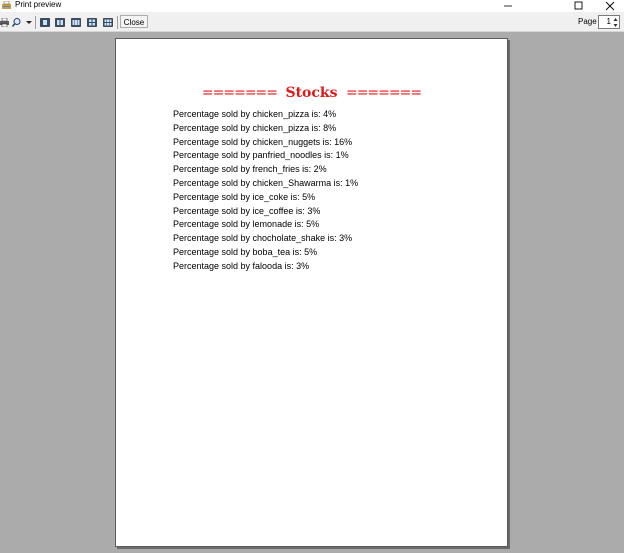 The width and height of the screenshot is (624, 553). What do you see at coordinates (312, 6) in the screenshot?
I see `window-titlebar: Print preview` at bounding box center [312, 6].